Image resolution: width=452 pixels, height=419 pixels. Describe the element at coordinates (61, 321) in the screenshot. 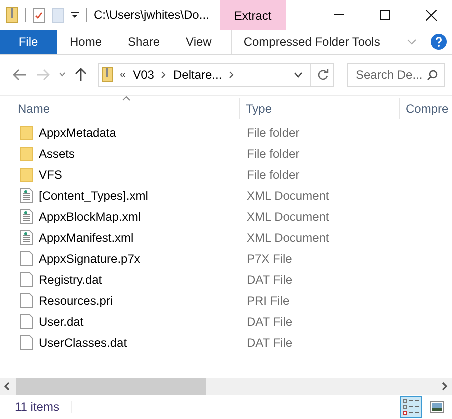

I see `file-name: User.dat` at that location.